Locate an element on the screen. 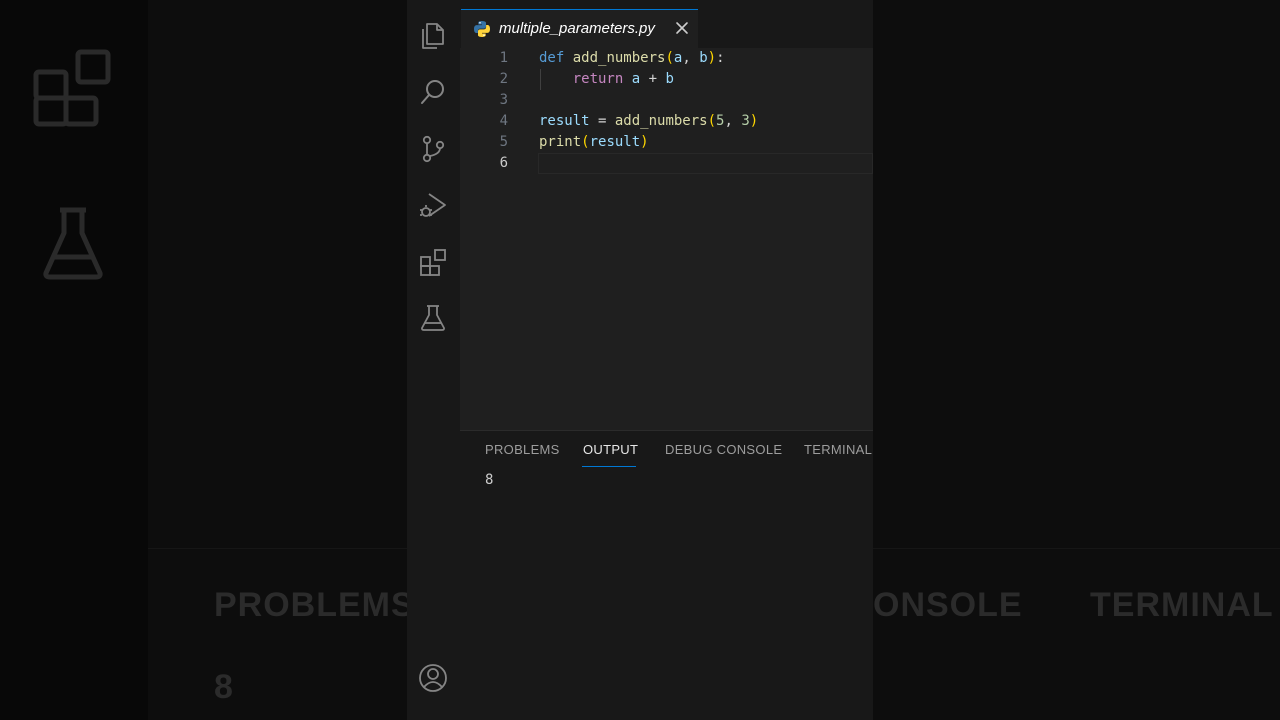 Image resolution: width=1280 pixels, height=720 pixels. background-beaker-icon is located at coordinates (73, 243).